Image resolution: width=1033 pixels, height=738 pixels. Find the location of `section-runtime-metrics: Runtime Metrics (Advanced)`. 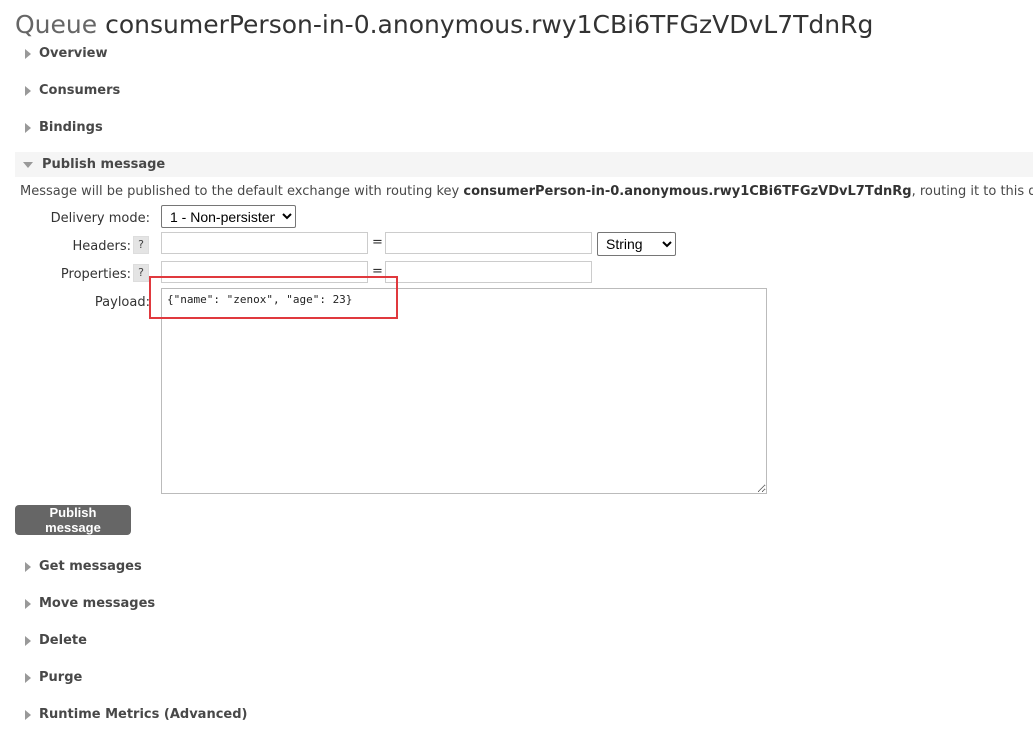

section-runtime-metrics: Runtime Metrics (Advanced) is located at coordinates (524, 714).